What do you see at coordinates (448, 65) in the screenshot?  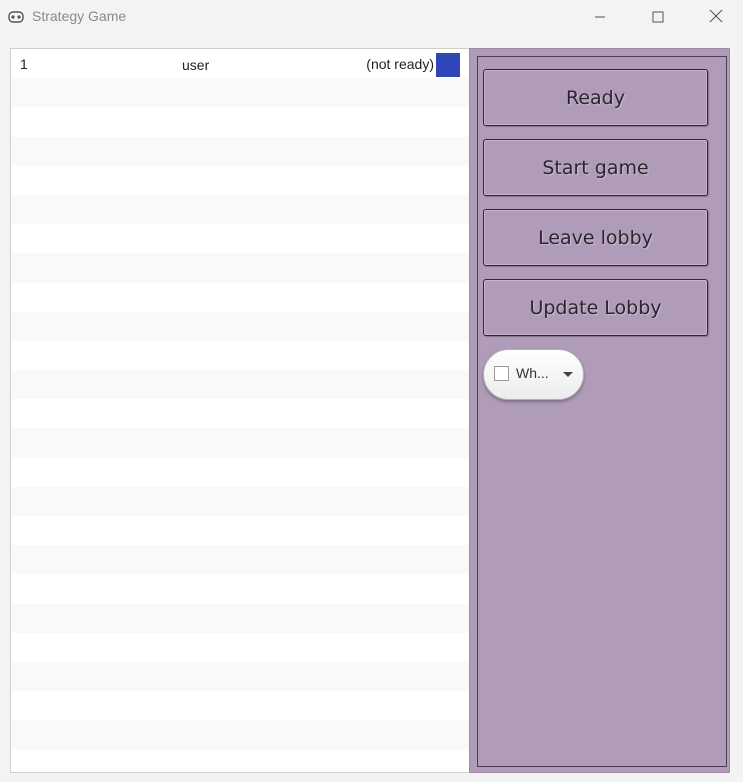 I see `player-color-swatch` at bounding box center [448, 65].